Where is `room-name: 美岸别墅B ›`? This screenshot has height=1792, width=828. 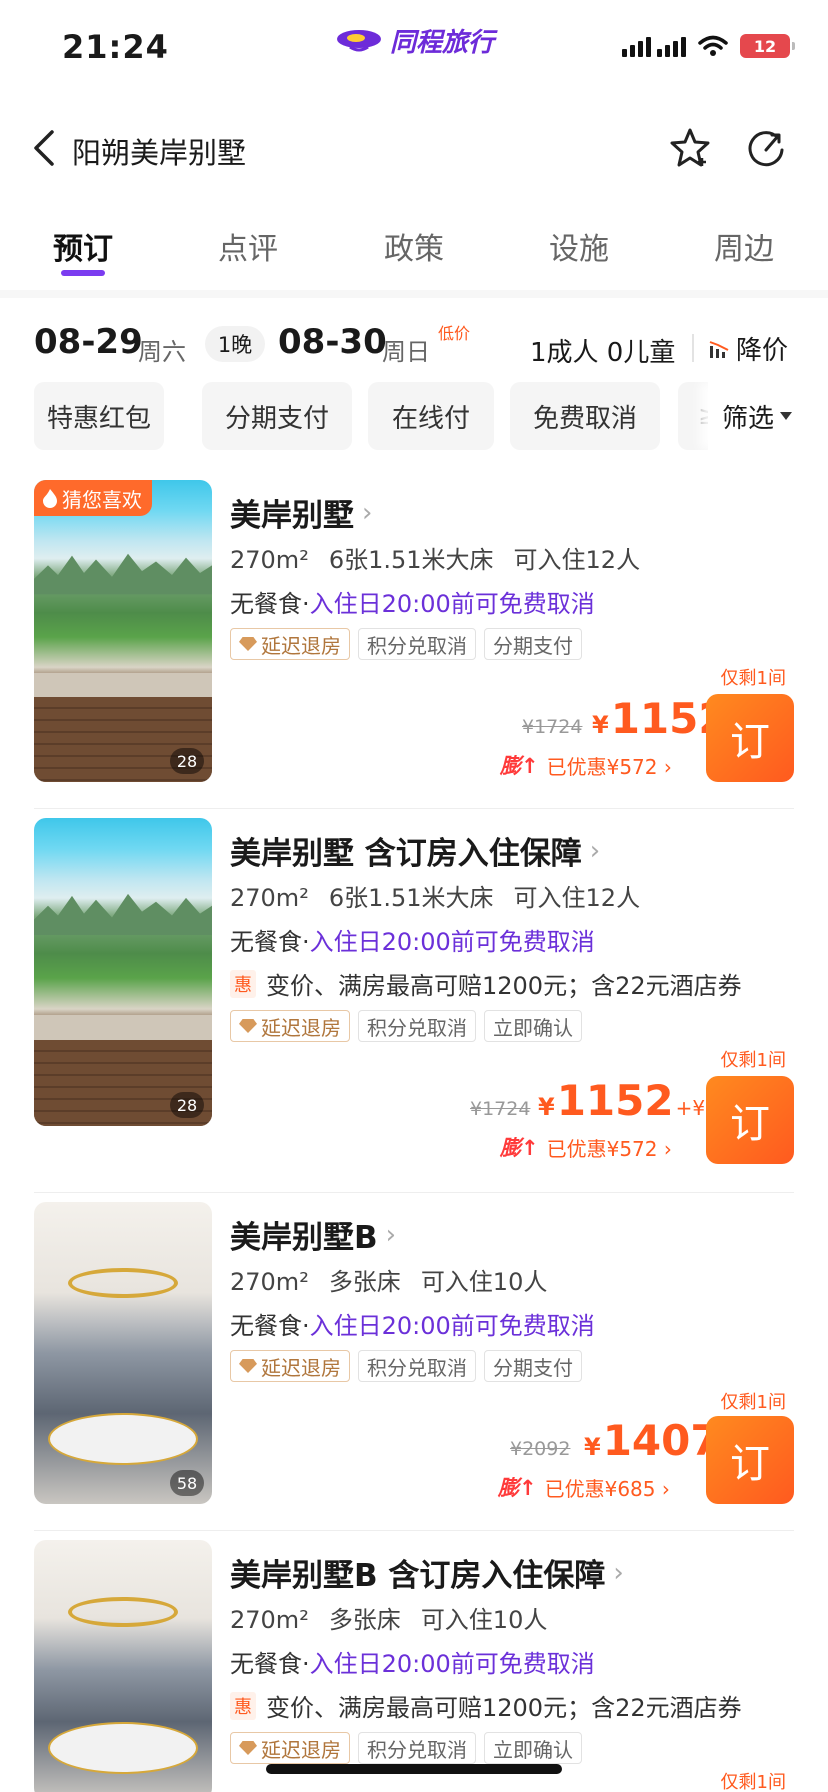 room-name: 美岸别墅B › is located at coordinates (313, 1234).